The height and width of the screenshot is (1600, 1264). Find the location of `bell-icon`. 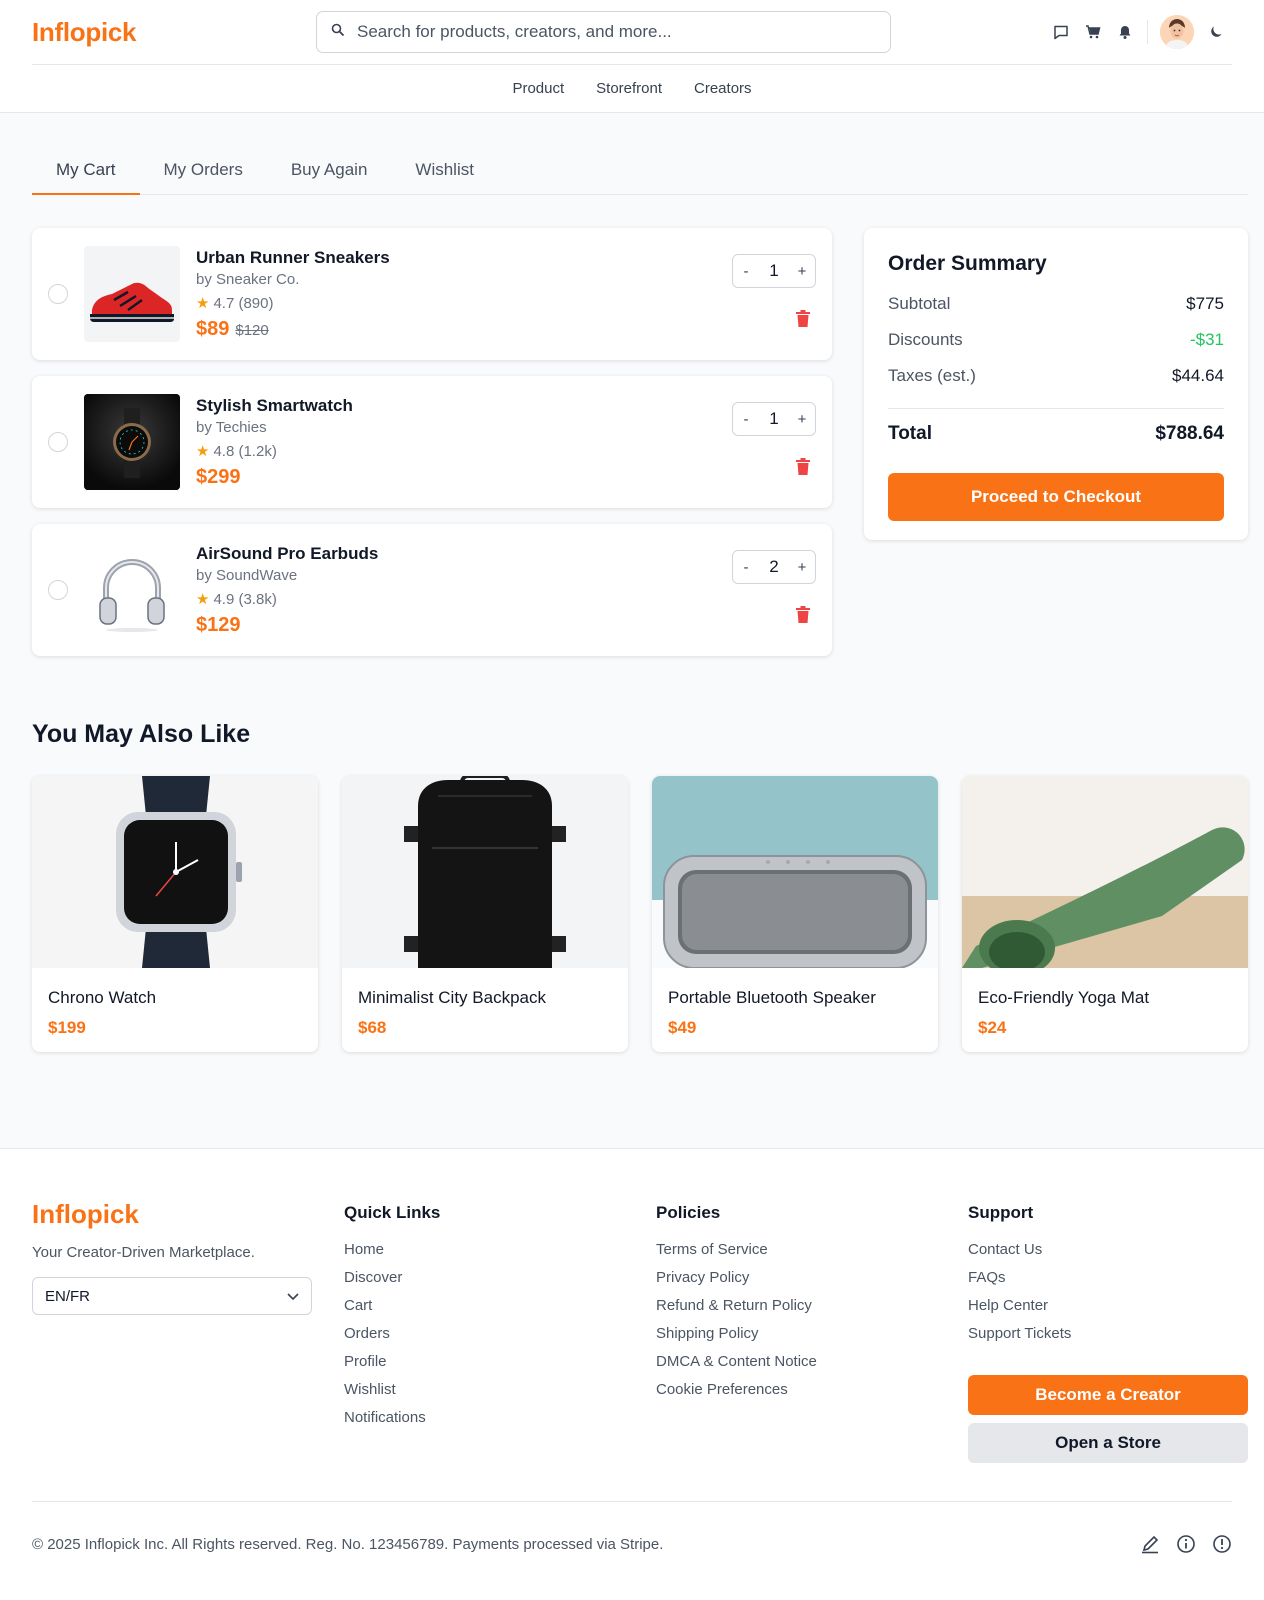

bell-icon is located at coordinates (1125, 32).